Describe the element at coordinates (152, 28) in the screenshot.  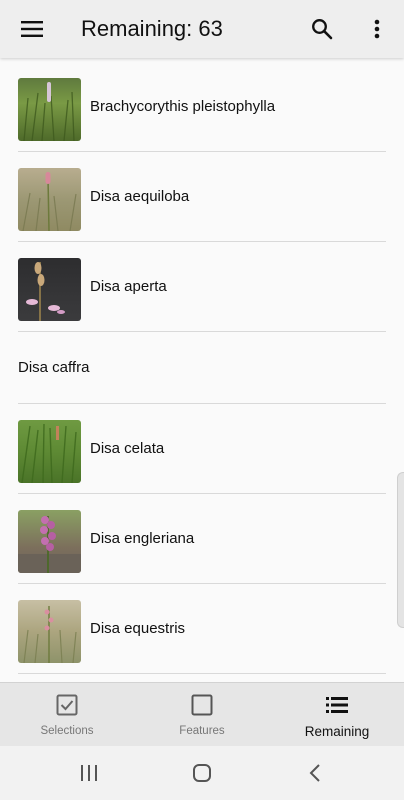
I see `page-title: Remaining: 63` at that location.